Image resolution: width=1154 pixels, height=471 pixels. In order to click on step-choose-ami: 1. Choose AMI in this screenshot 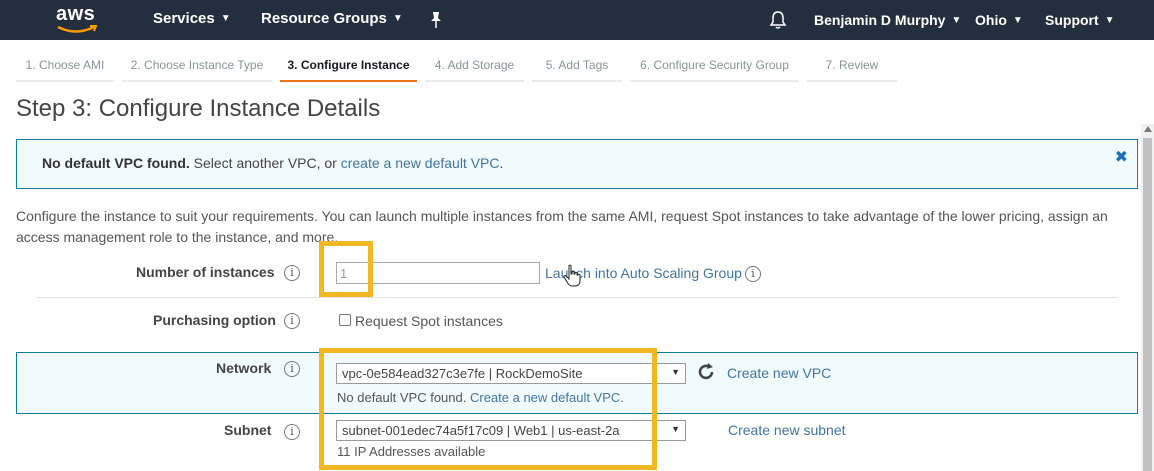, I will do `click(65, 67)`.